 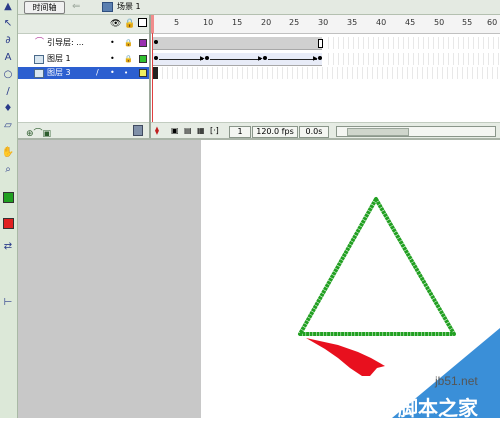 What do you see at coordinates (377, 266) in the screenshot?
I see `triangle-shape` at bounding box center [377, 266].